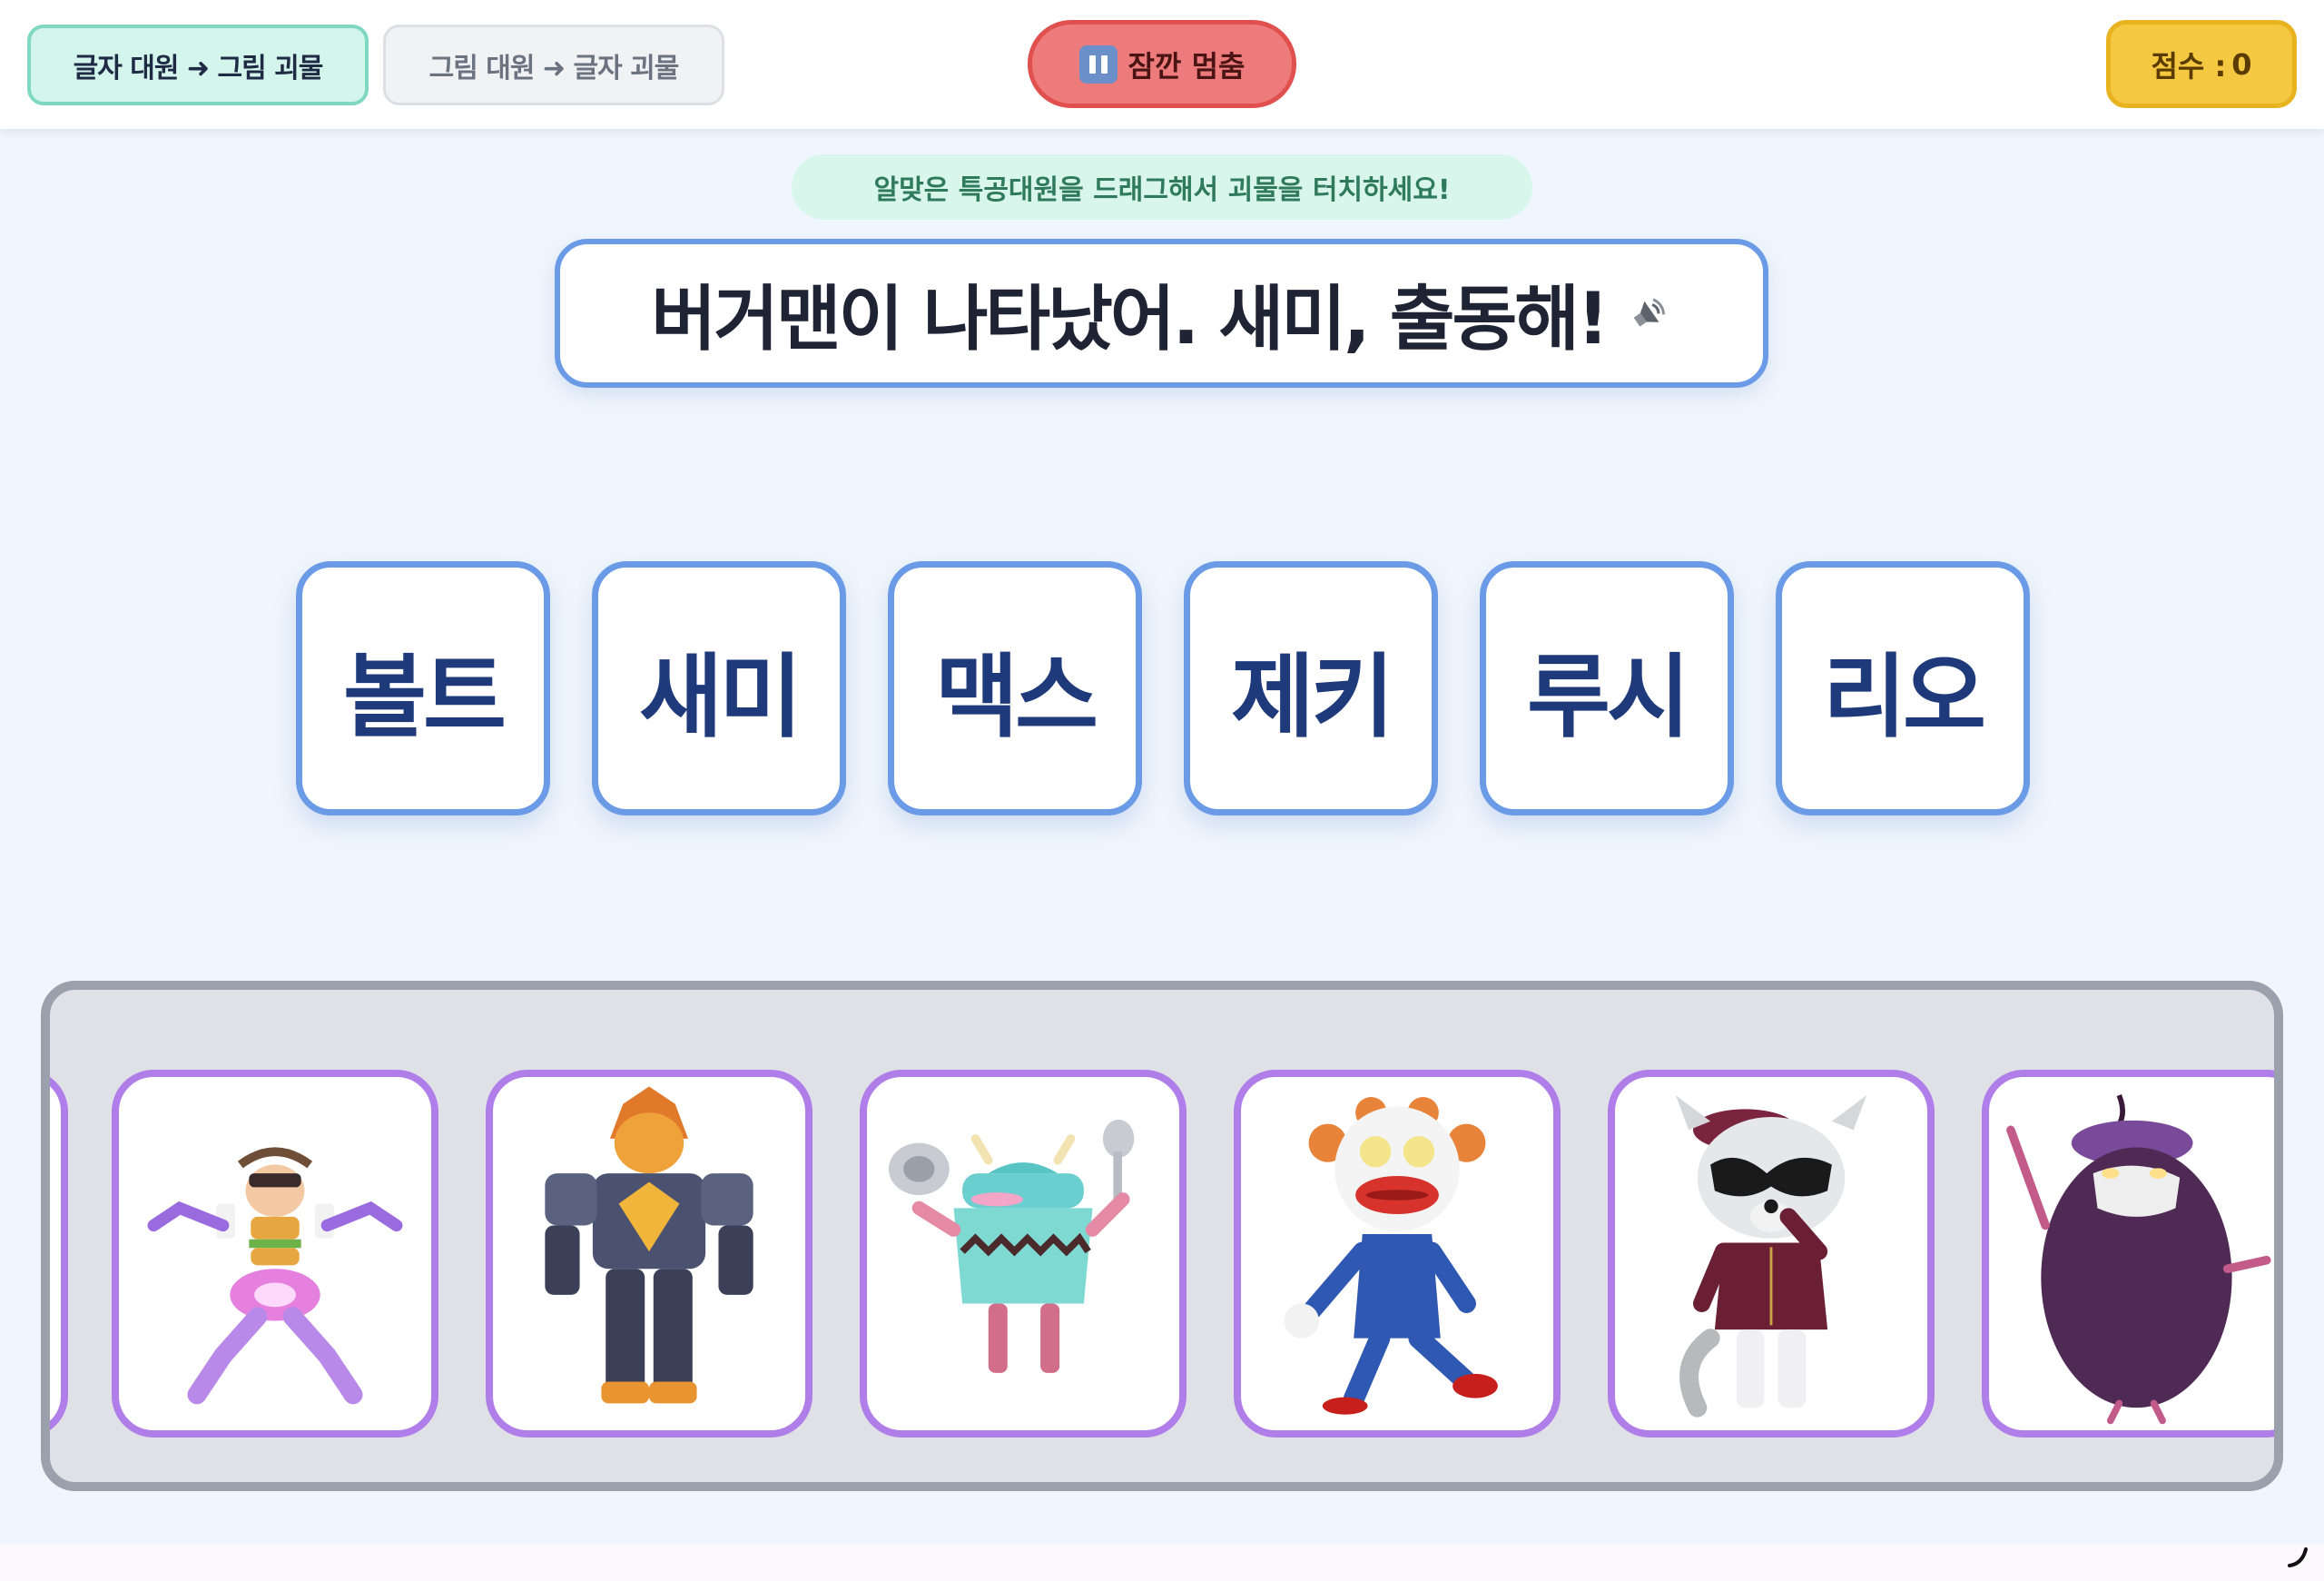 Image resolution: width=2324 pixels, height=1581 pixels. What do you see at coordinates (1904, 697) in the screenshot?
I see `word-card-label: 리오` at bounding box center [1904, 697].